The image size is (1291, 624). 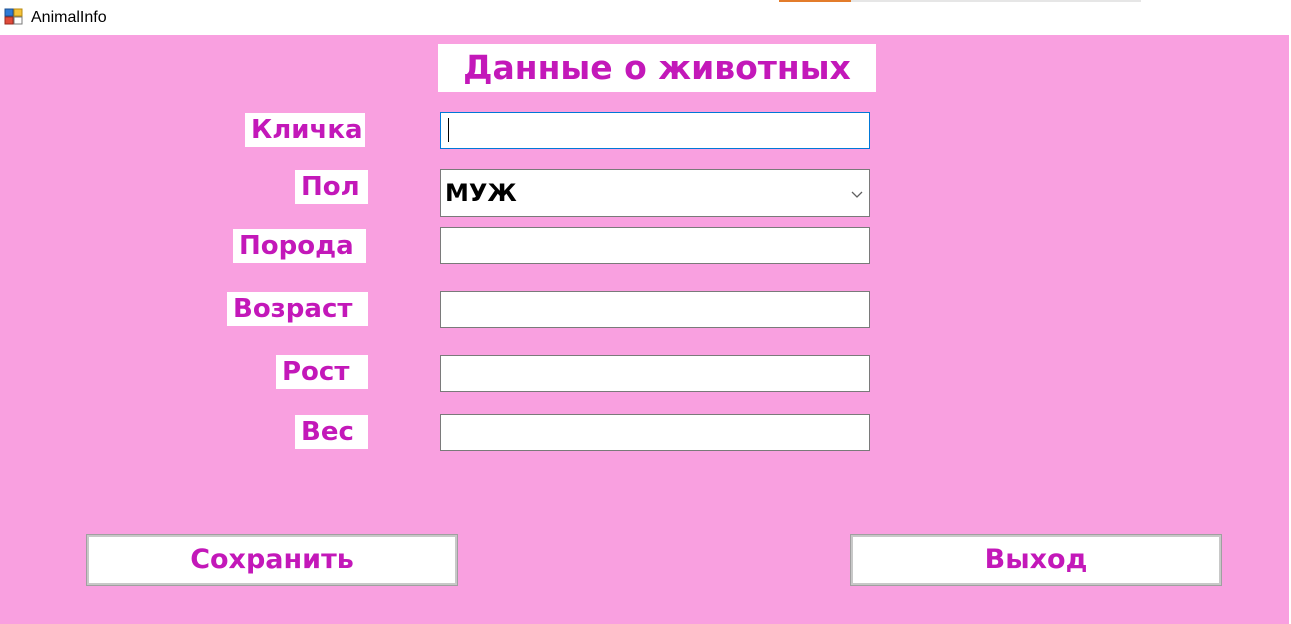 I want to click on sex-dropdown: МУЖ, so click(x=655, y=193).